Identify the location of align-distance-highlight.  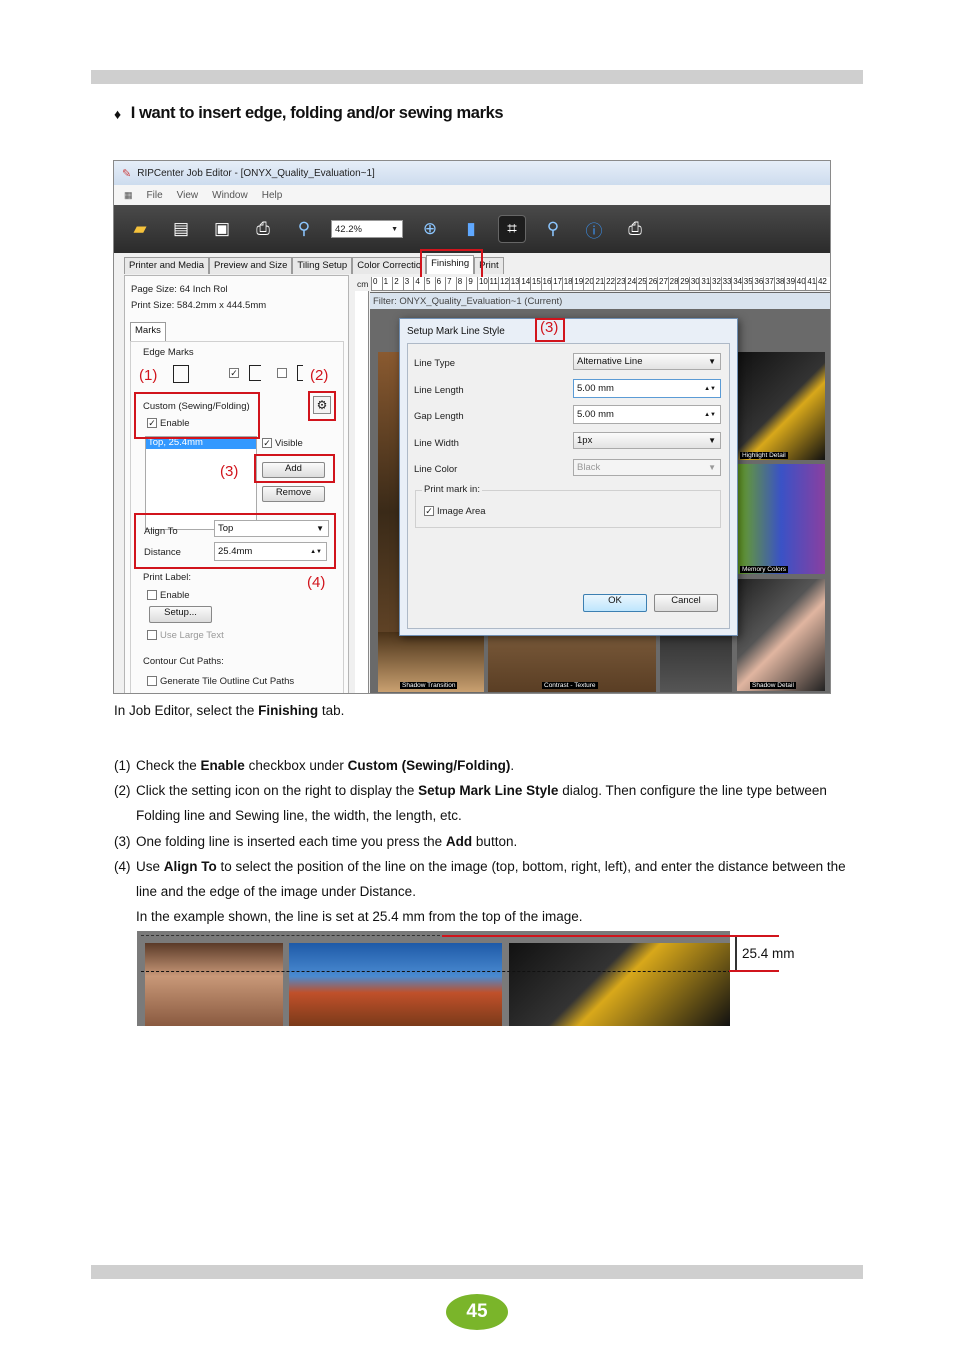
(235, 541).